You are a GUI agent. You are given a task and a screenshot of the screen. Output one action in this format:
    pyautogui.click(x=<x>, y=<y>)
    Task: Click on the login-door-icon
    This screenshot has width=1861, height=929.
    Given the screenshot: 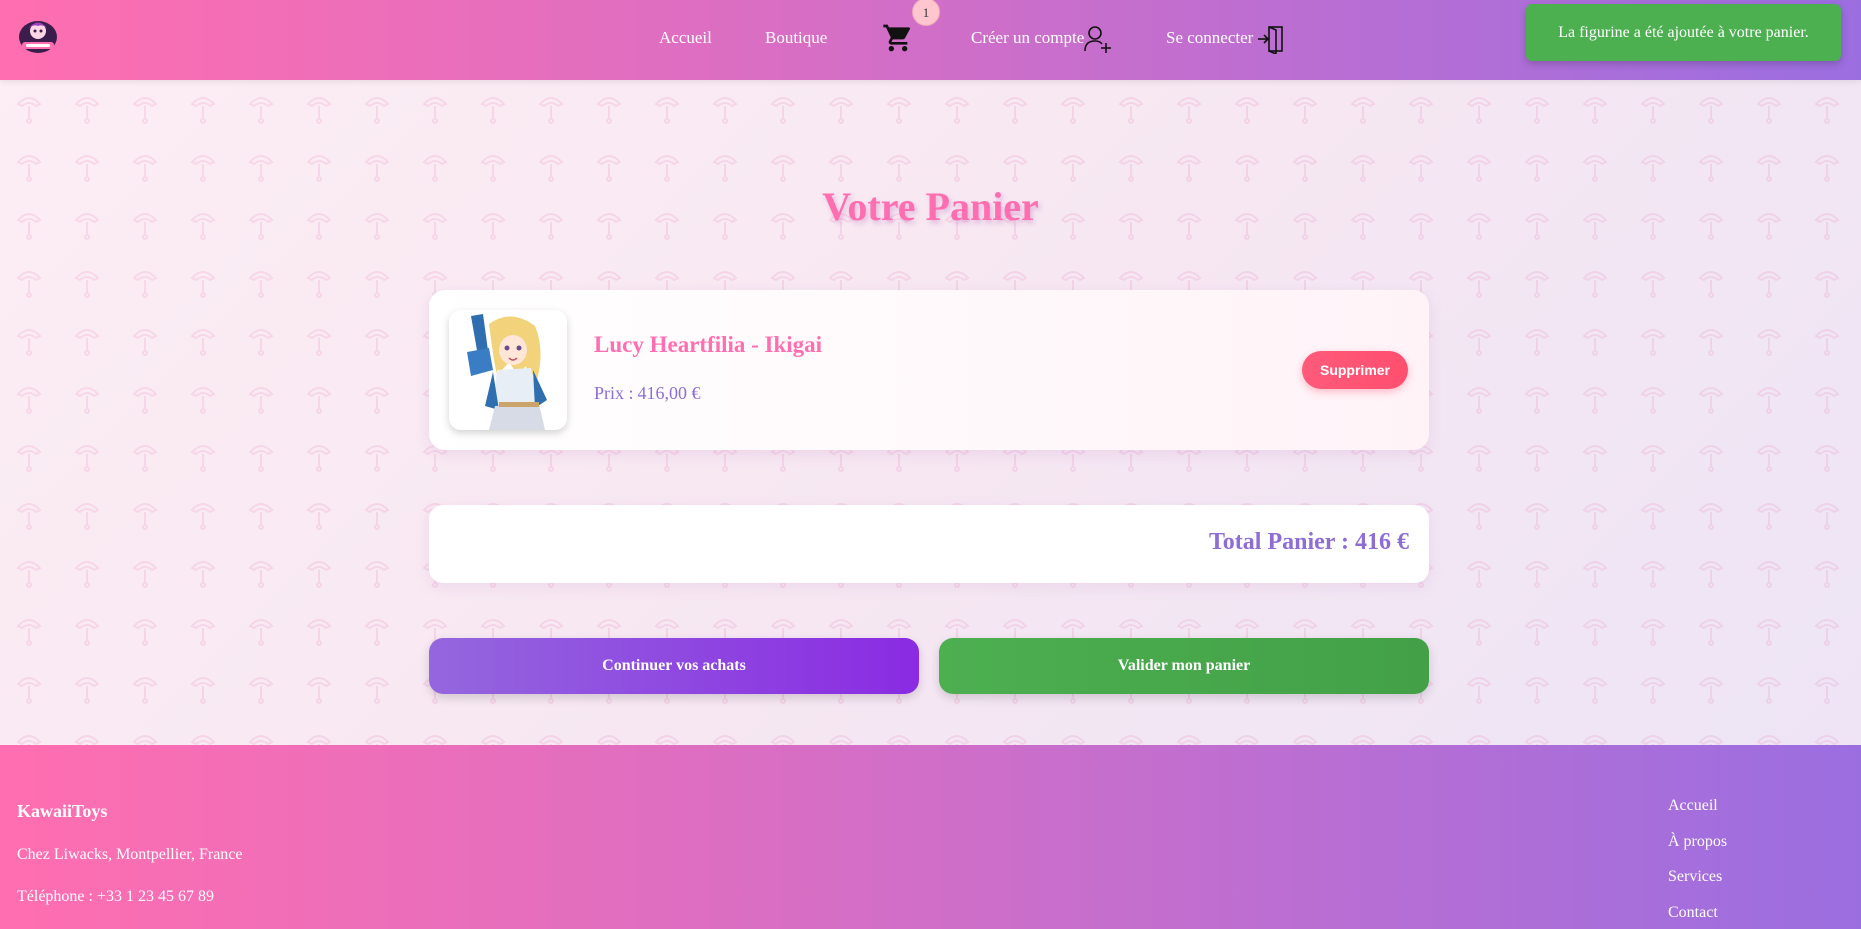 What is the action you would take?
    pyautogui.click(x=1271, y=40)
    